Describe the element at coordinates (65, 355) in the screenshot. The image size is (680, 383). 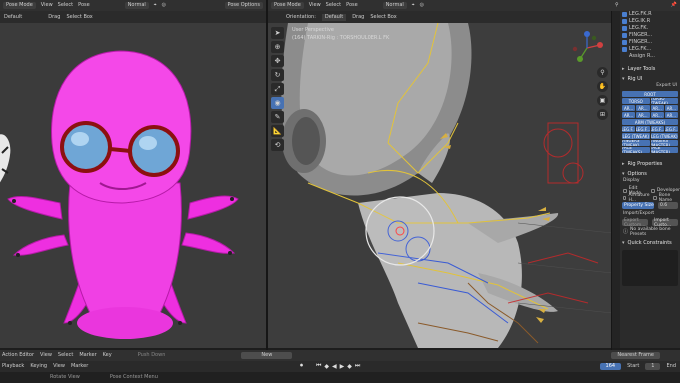
I see `tl-menu-select: Select` at that location.